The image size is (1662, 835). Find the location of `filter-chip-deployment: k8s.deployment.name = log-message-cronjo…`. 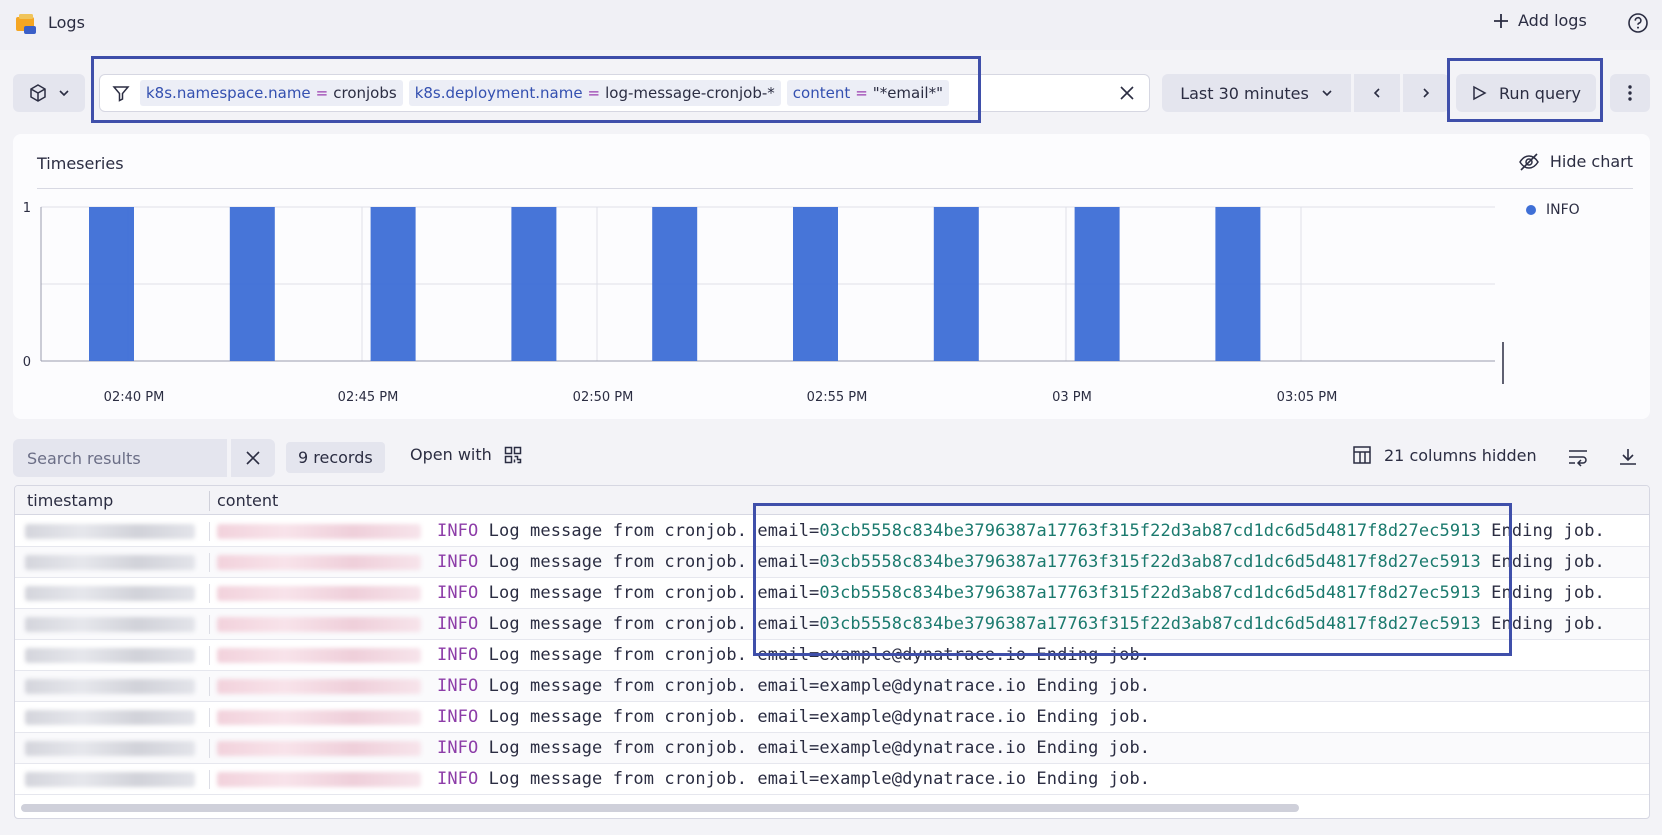

filter-chip-deployment: k8s.deployment.name = log-message-cronjo… is located at coordinates (594, 93).